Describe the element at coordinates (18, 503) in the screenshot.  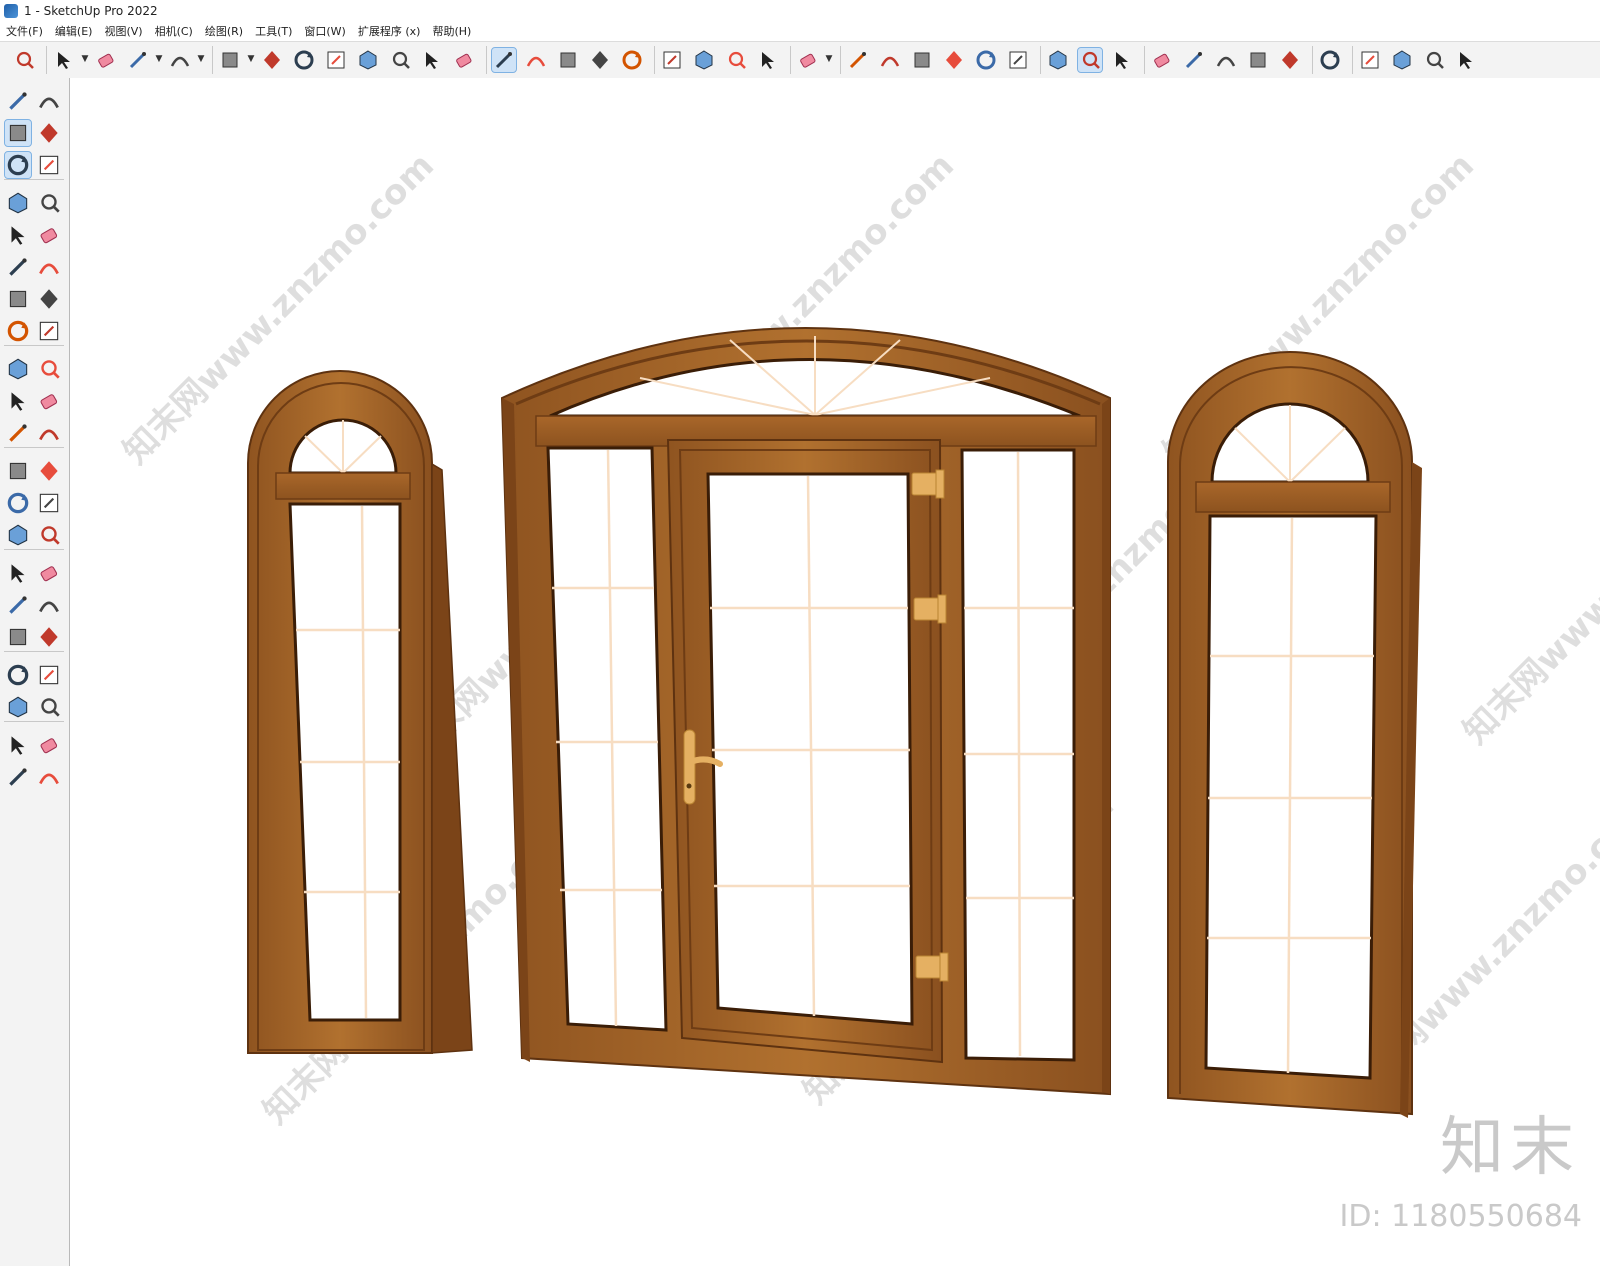
I see `protractor-icon` at that location.